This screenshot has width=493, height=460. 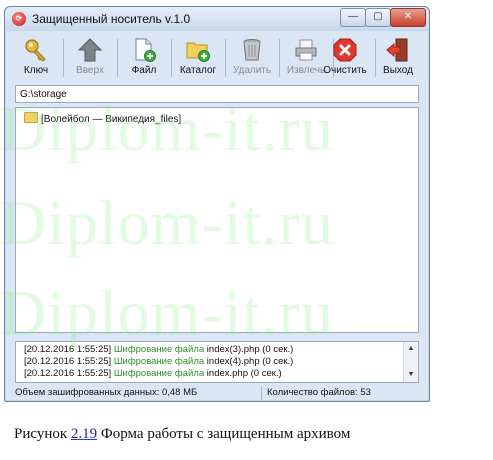 What do you see at coordinates (35, 50) in the screenshot?
I see `key-icon` at bounding box center [35, 50].